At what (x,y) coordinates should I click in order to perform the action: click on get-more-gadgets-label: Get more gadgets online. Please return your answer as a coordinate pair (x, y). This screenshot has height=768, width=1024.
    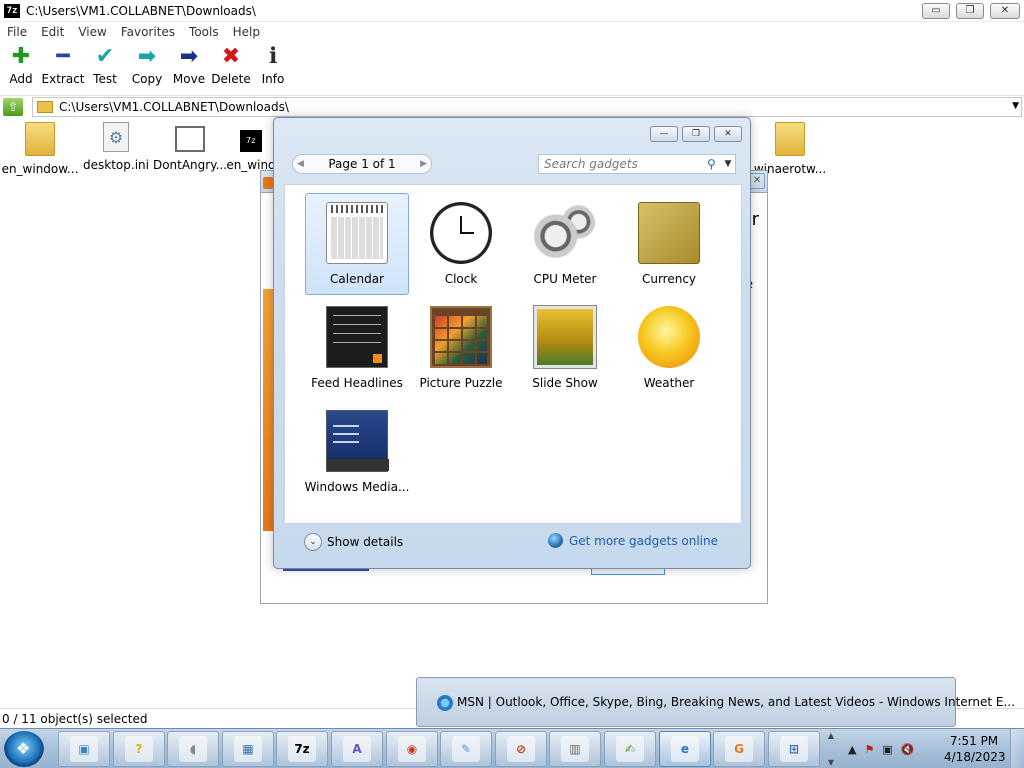
    Looking at the image, I should click on (643, 540).